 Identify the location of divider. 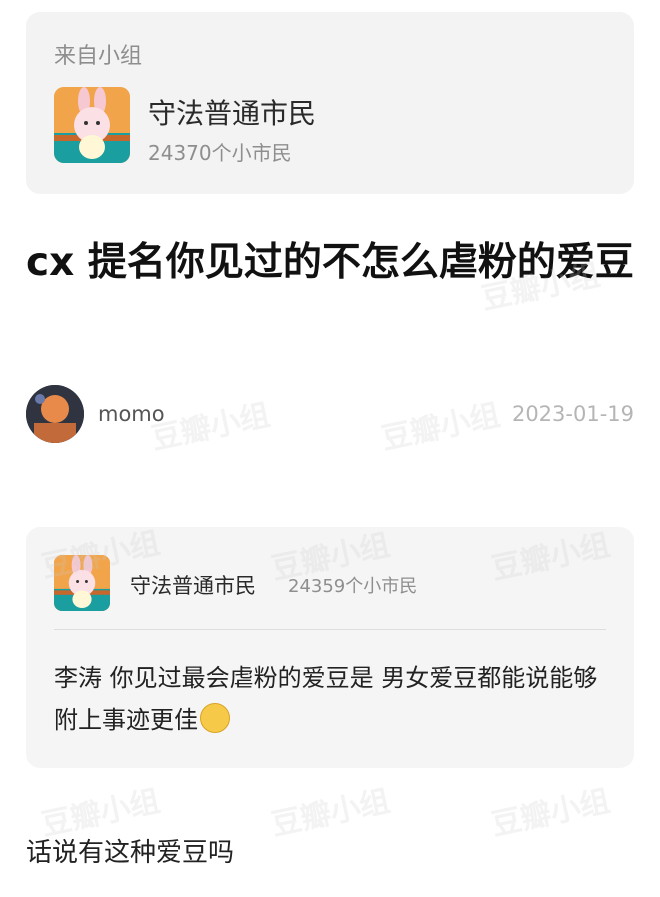
(330, 629).